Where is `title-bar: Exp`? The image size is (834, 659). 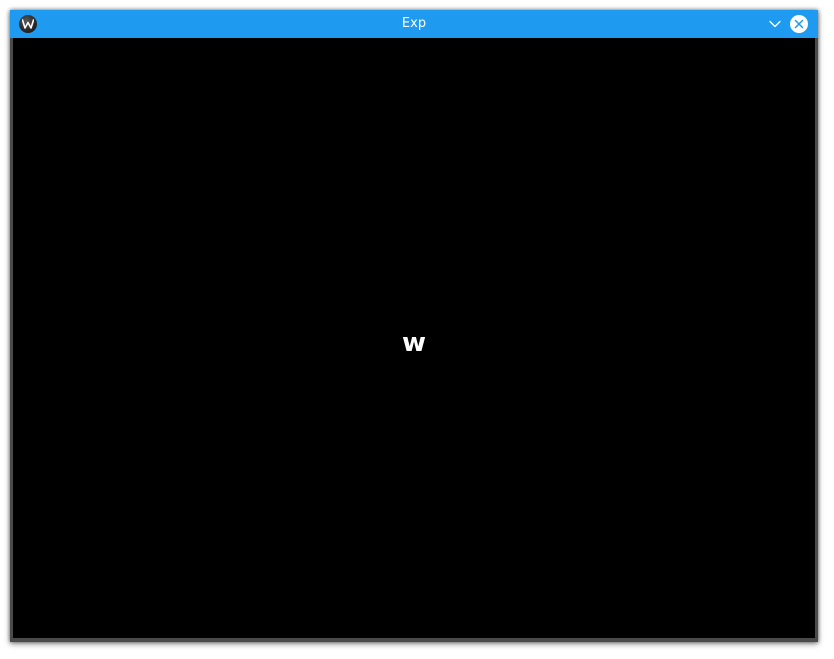 title-bar: Exp is located at coordinates (414, 24).